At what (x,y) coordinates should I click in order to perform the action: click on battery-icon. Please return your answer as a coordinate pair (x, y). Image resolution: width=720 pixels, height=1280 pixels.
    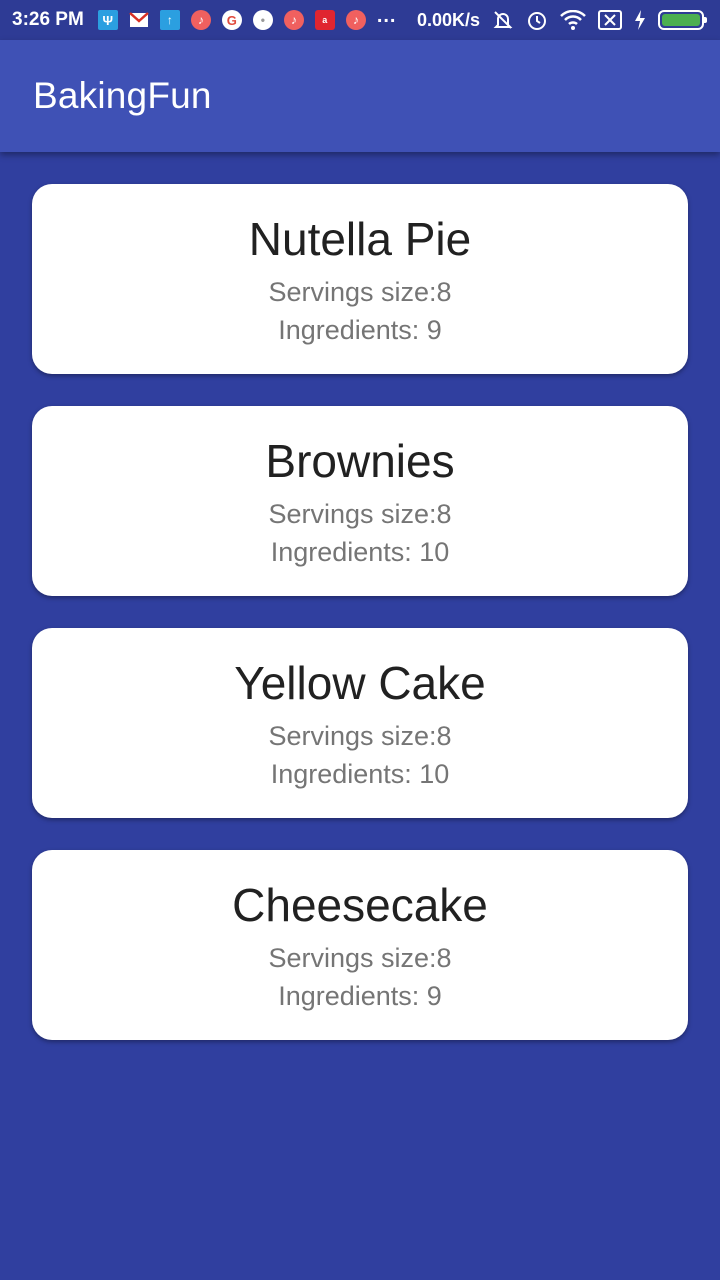
    Looking at the image, I should click on (682, 20).